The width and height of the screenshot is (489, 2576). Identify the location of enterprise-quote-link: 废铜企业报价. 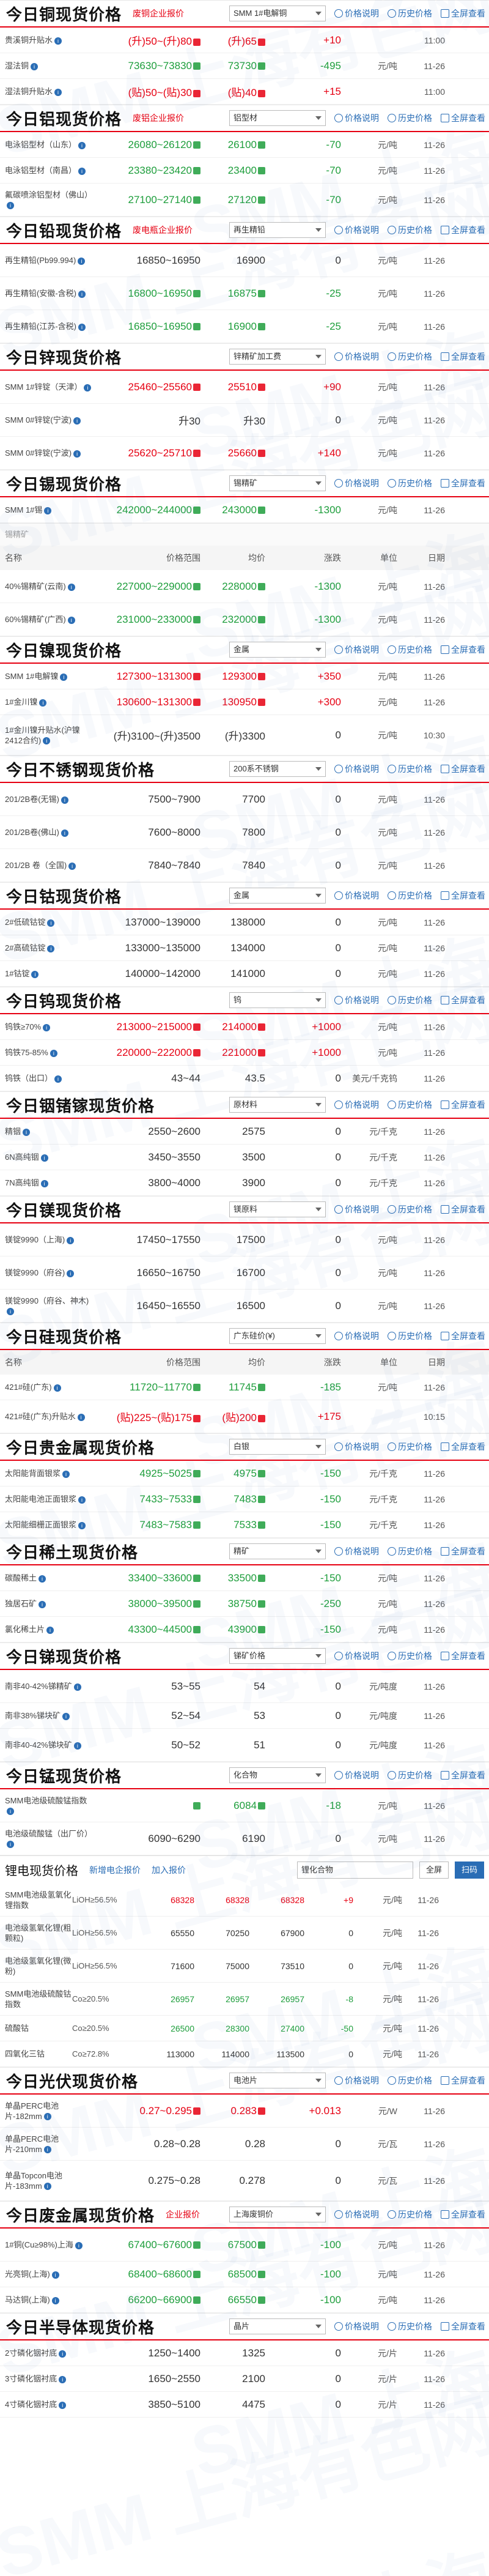
(158, 13).